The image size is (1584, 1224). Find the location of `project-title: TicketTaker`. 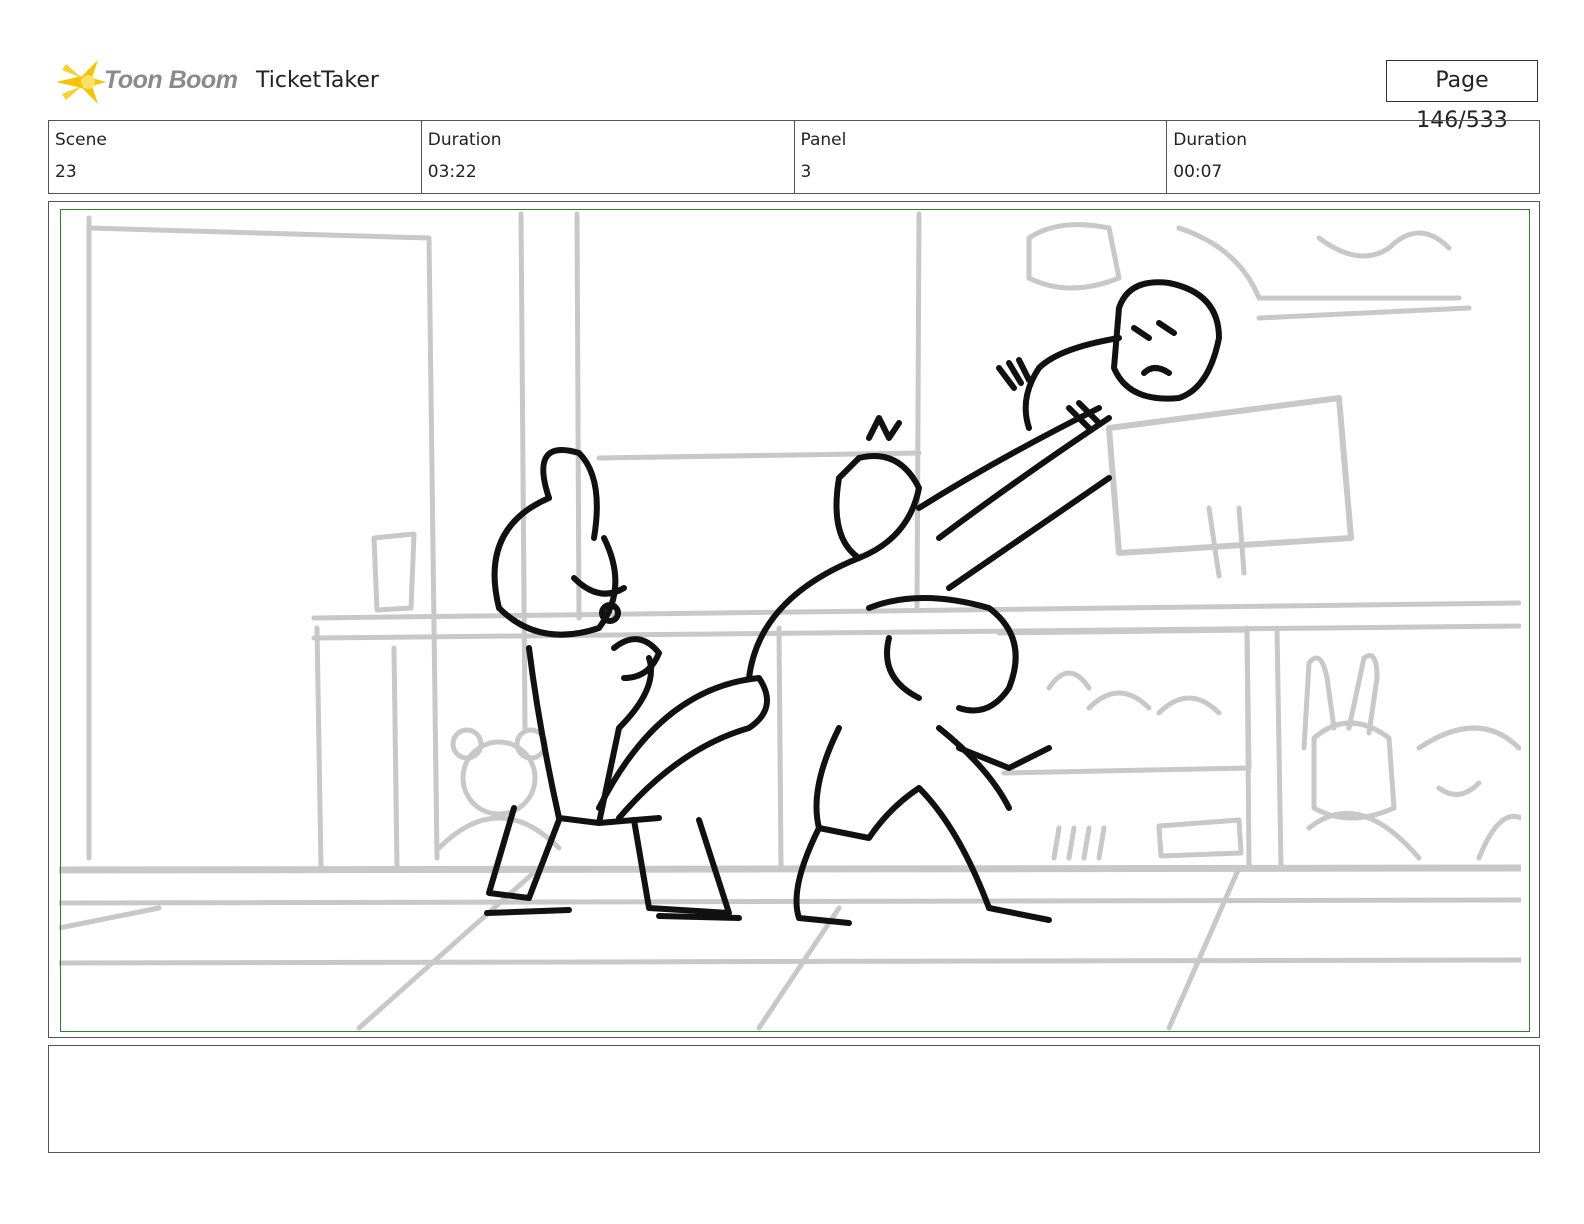

project-title: TicketTaker is located at coordinates (317, 80).